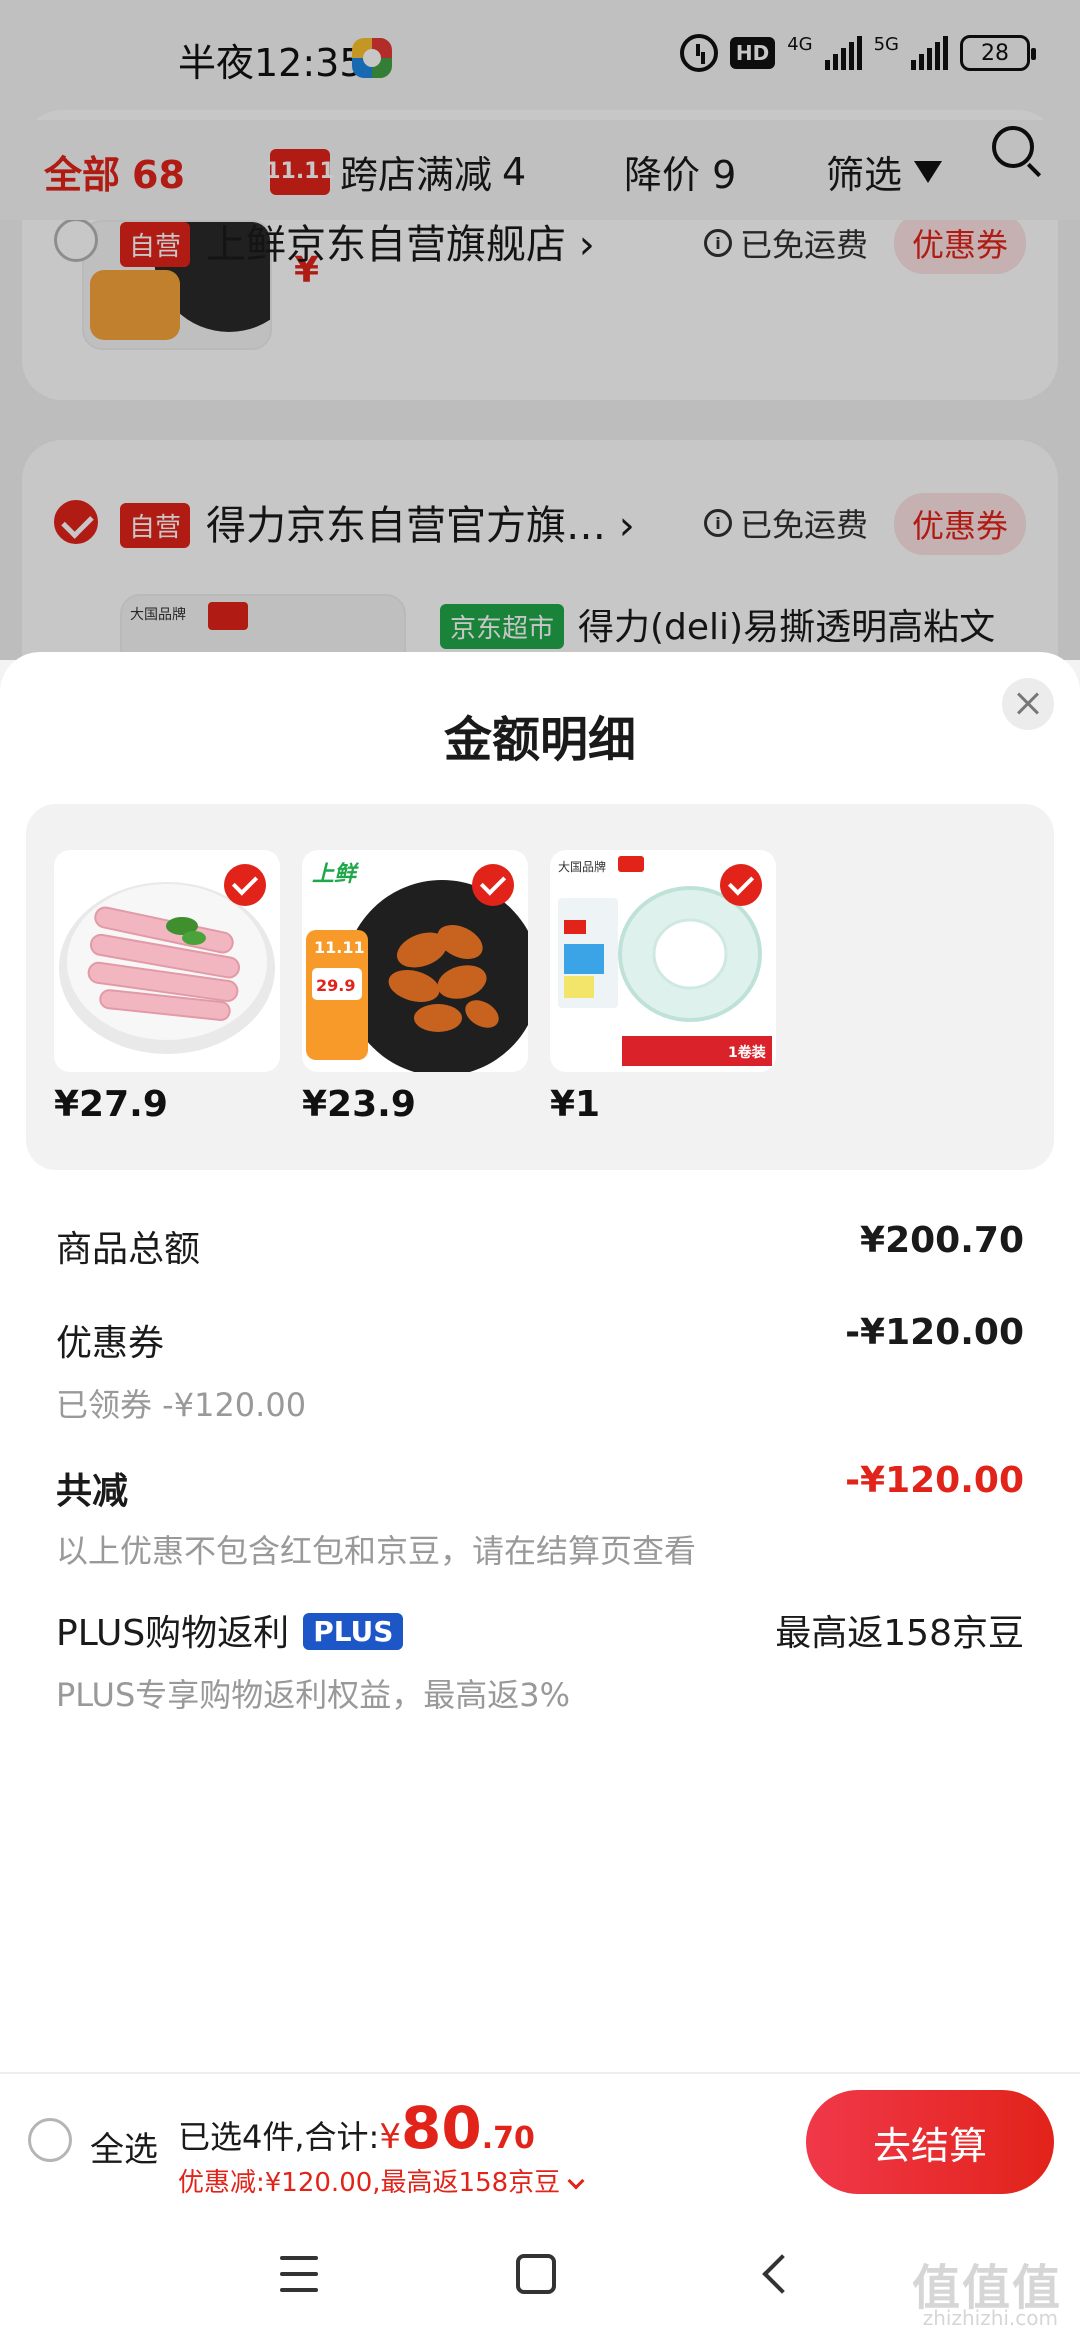 The image size is (1080, 2340). Describe the element at coordinates (353, 1631) in the screenshot. I see `plus-badge: PLUS` at that location.